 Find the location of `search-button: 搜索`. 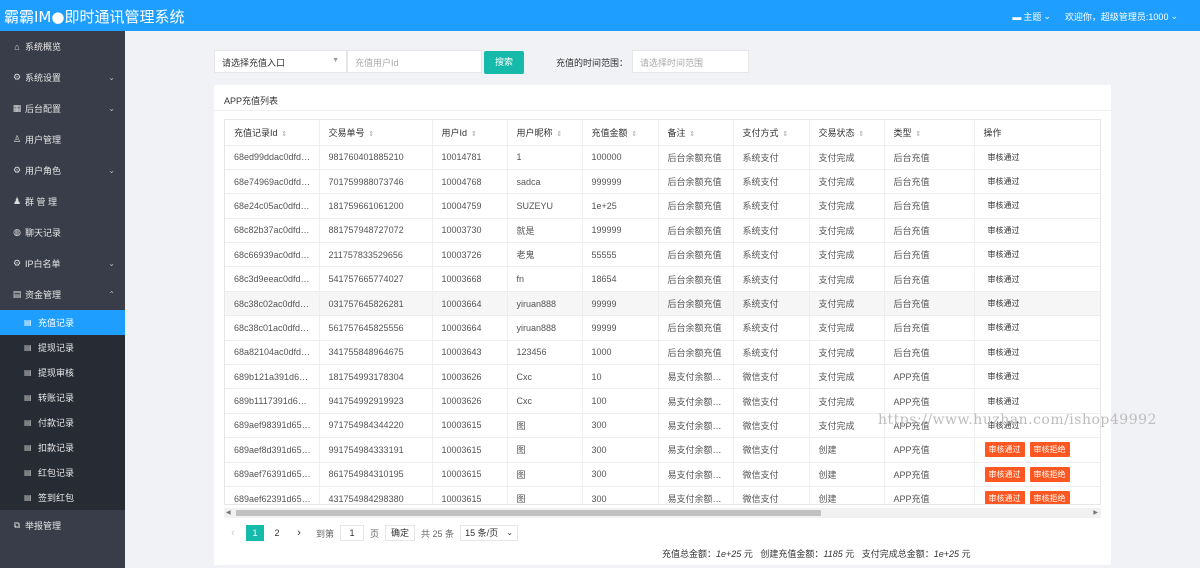

search-button: 搜索 is located at coordinates (504, 62).